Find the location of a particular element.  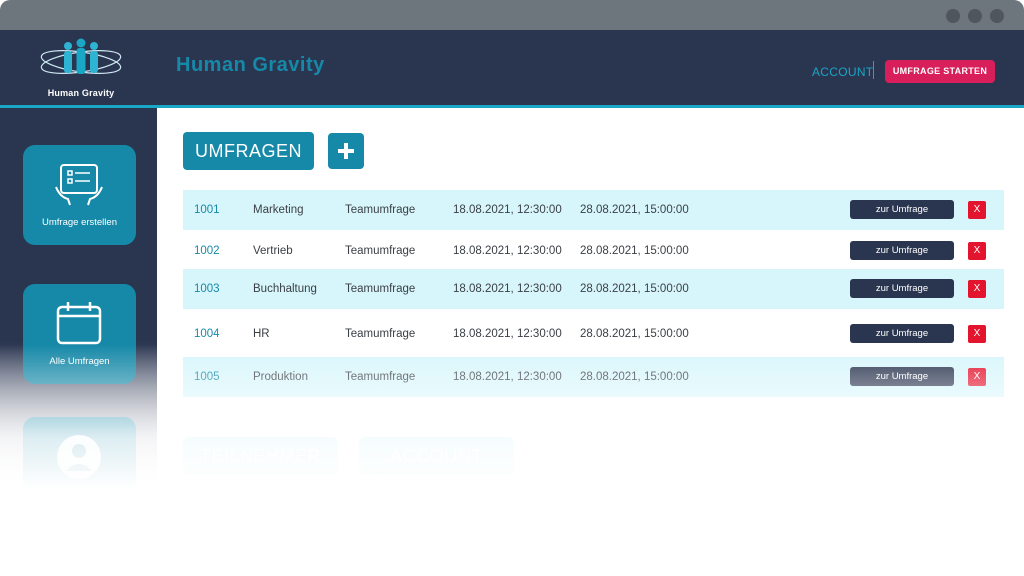

row-id: 1004 is located at coordinates (207, 334).